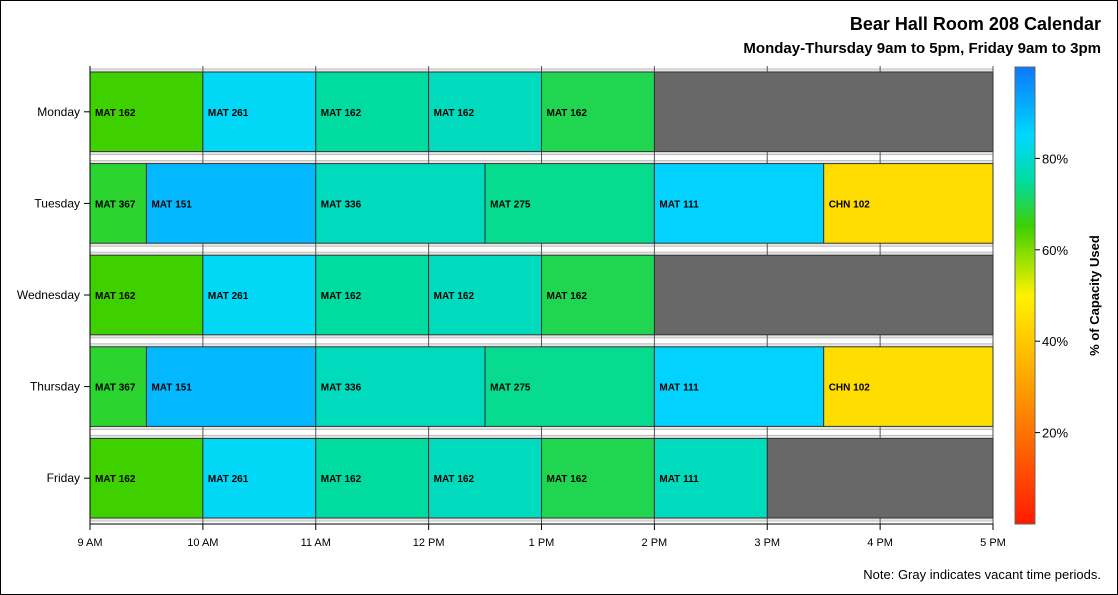 This screenshot has width=1118, height=595. What do you see at coordinates (1055, 158) in the screenshot?
I see `colorbar-tick-label: 80%` at bounding box center [1055, 158].